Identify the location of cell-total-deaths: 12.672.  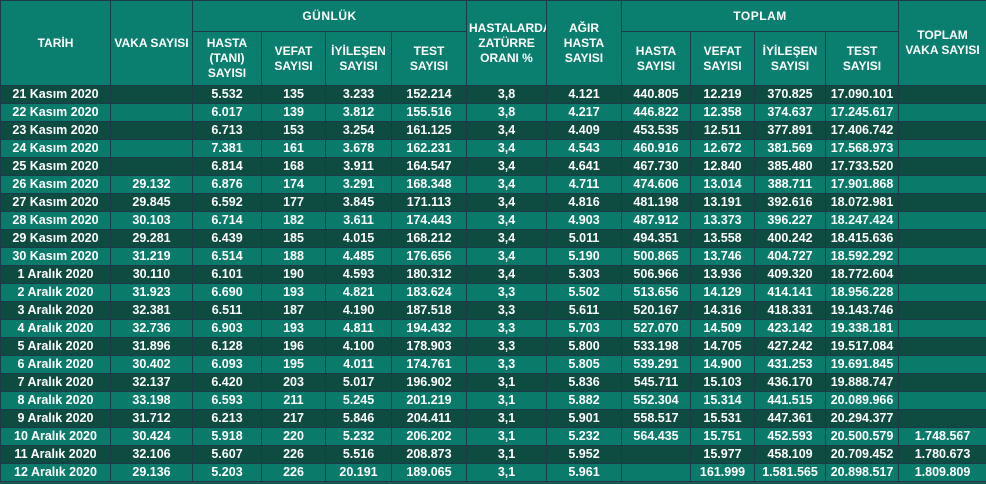
(723, 148).